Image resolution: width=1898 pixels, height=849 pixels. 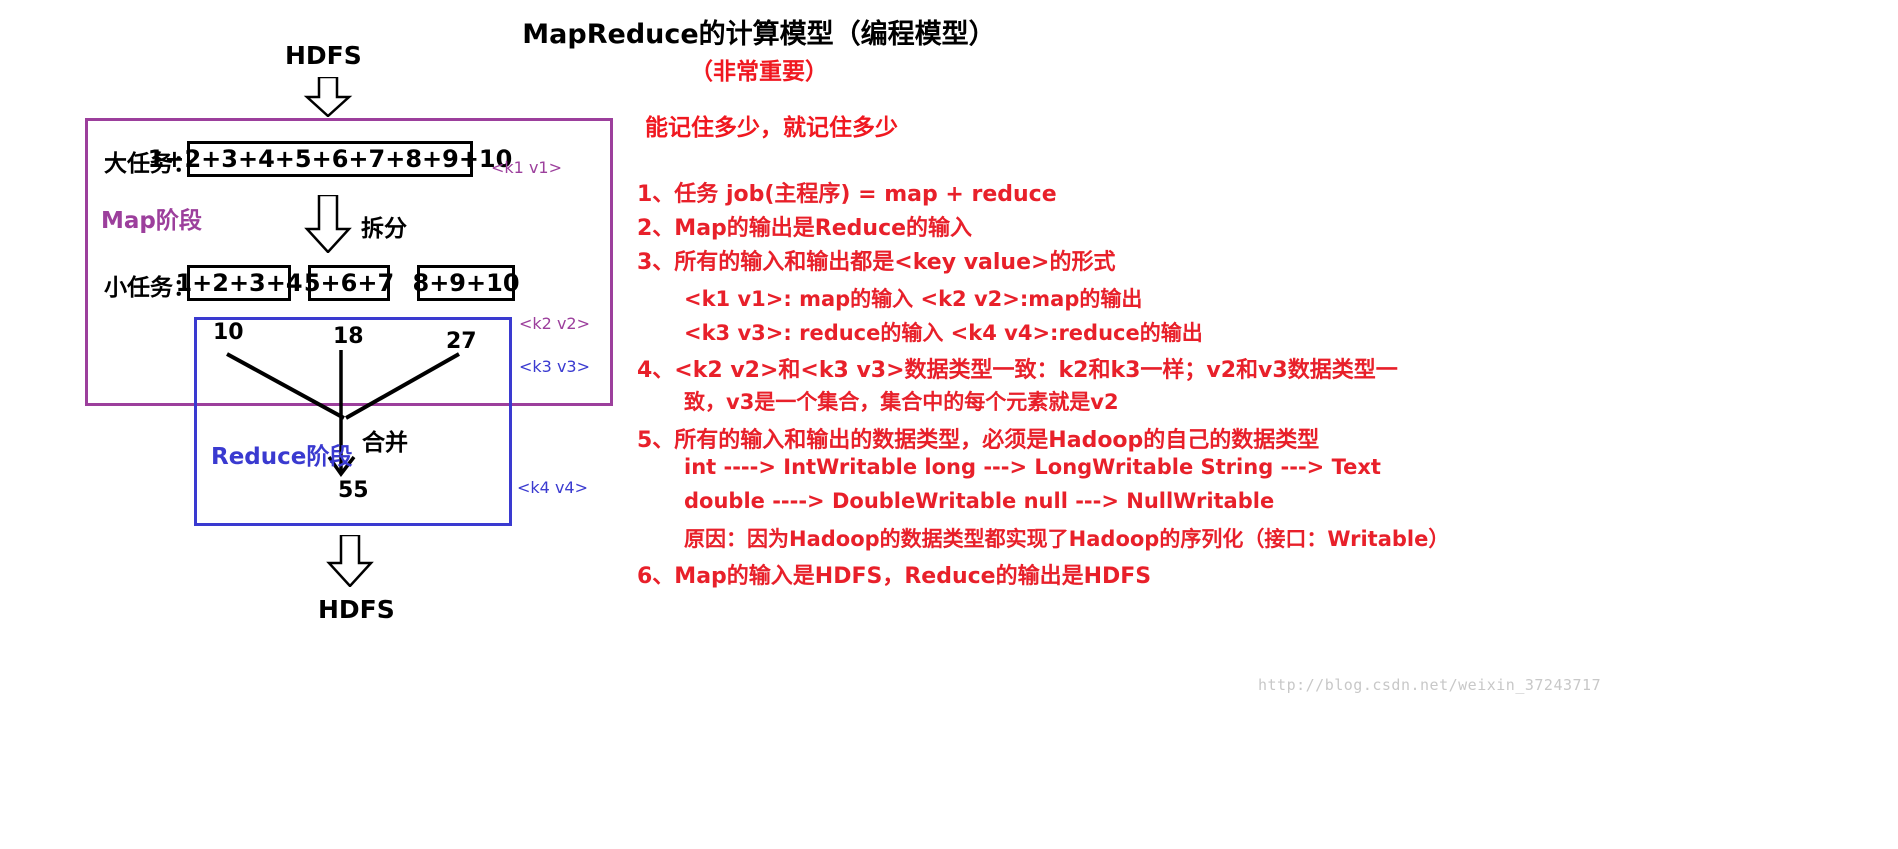 I want to click on small-task-box-3: 8+9+10, so click(x=466, y=283).